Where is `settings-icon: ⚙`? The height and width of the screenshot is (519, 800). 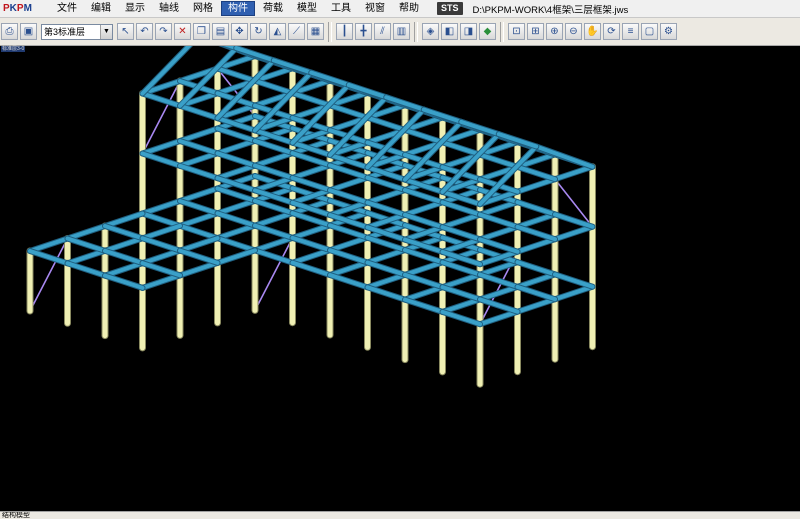
settings-icon: ⚙ is located at coordinates (668, 31).